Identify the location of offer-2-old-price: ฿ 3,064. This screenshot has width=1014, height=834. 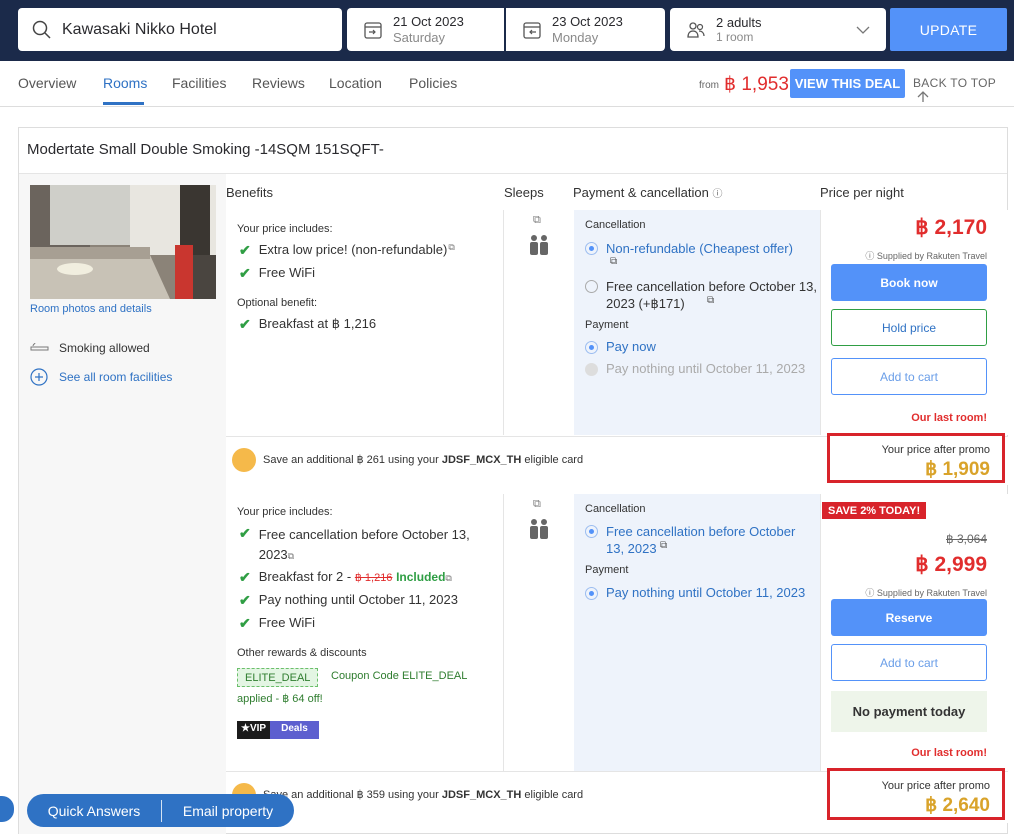
(966, 539).